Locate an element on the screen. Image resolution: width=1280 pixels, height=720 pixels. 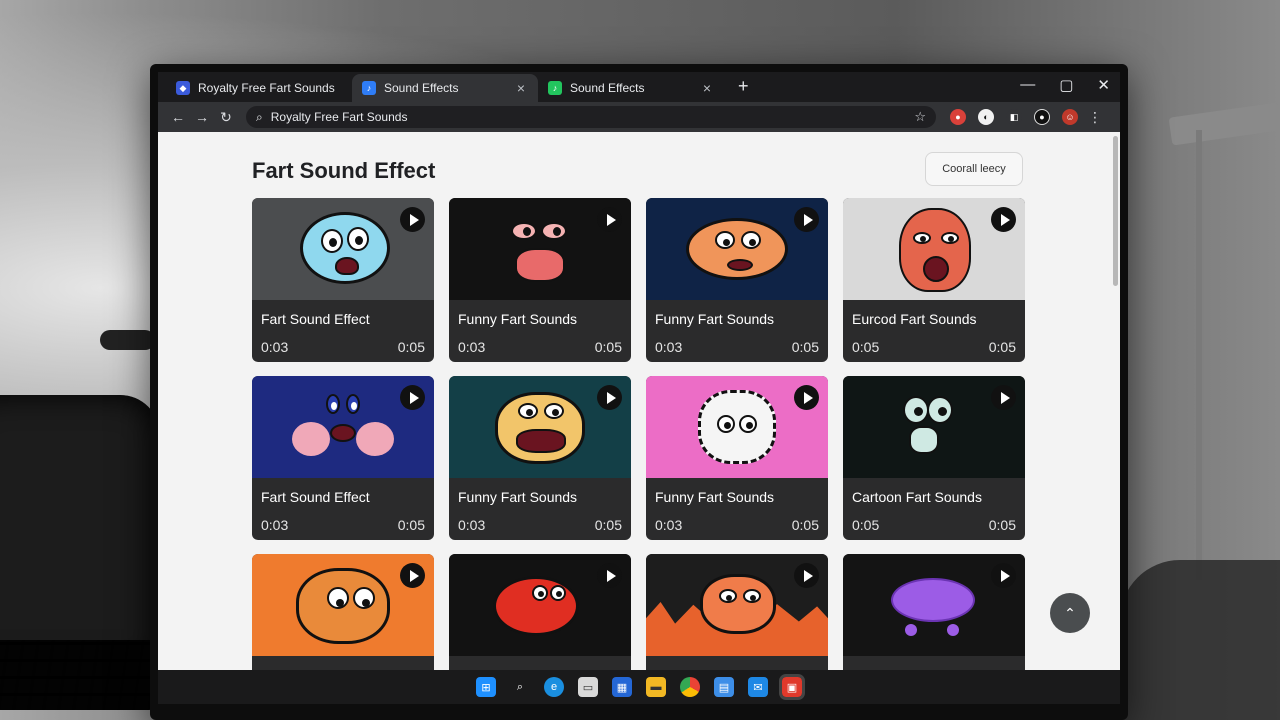
card-title: Fart Sound Effect is located at coordinates (315, 319).